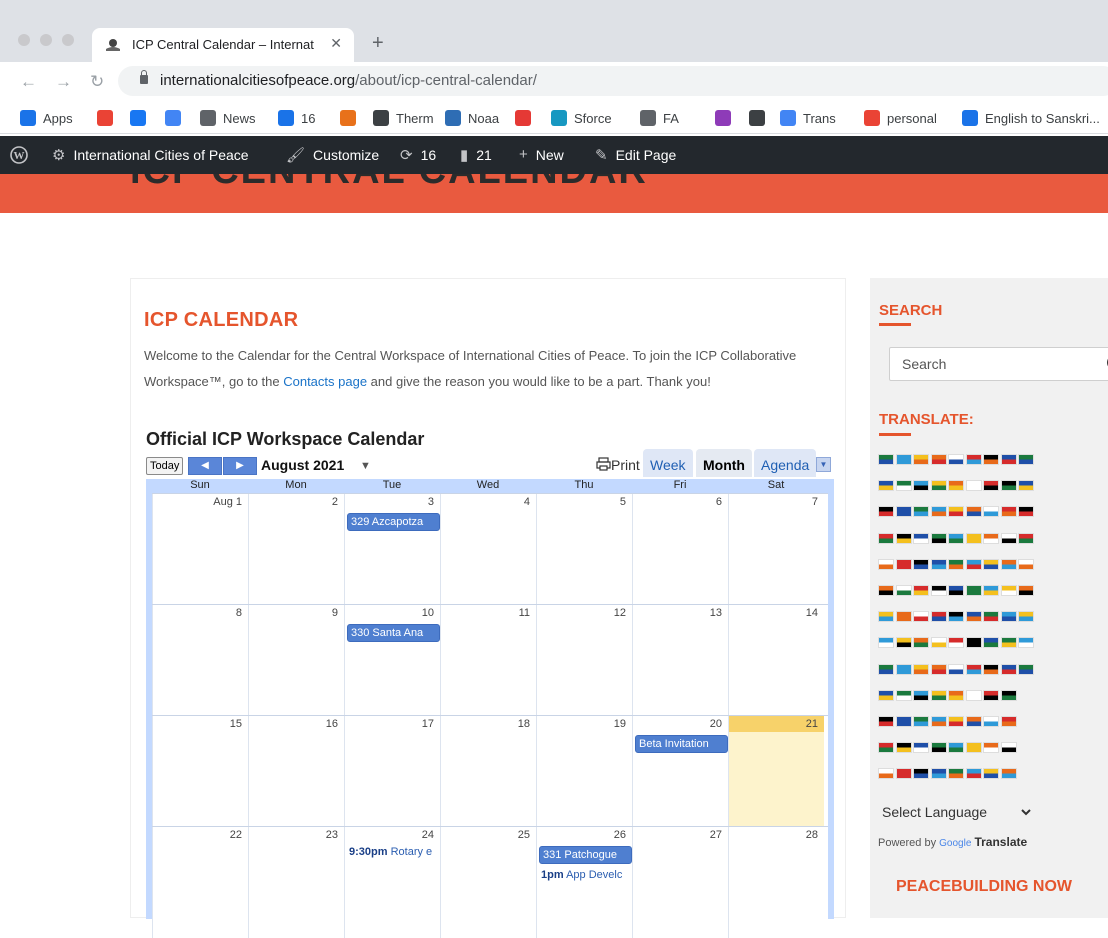 The height and width of the screenshot is (938, 1108). I want to click on calendar-day-cell: 27, so click(680, 882).